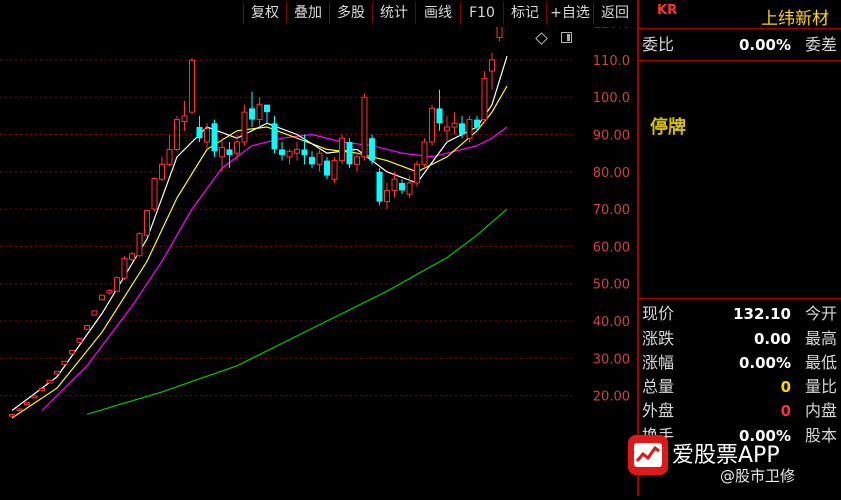  What do you see at coordinates (611, 322) in the screenshot?
I see `y-tick-label: 40.00` at bounding box center [611, 322].